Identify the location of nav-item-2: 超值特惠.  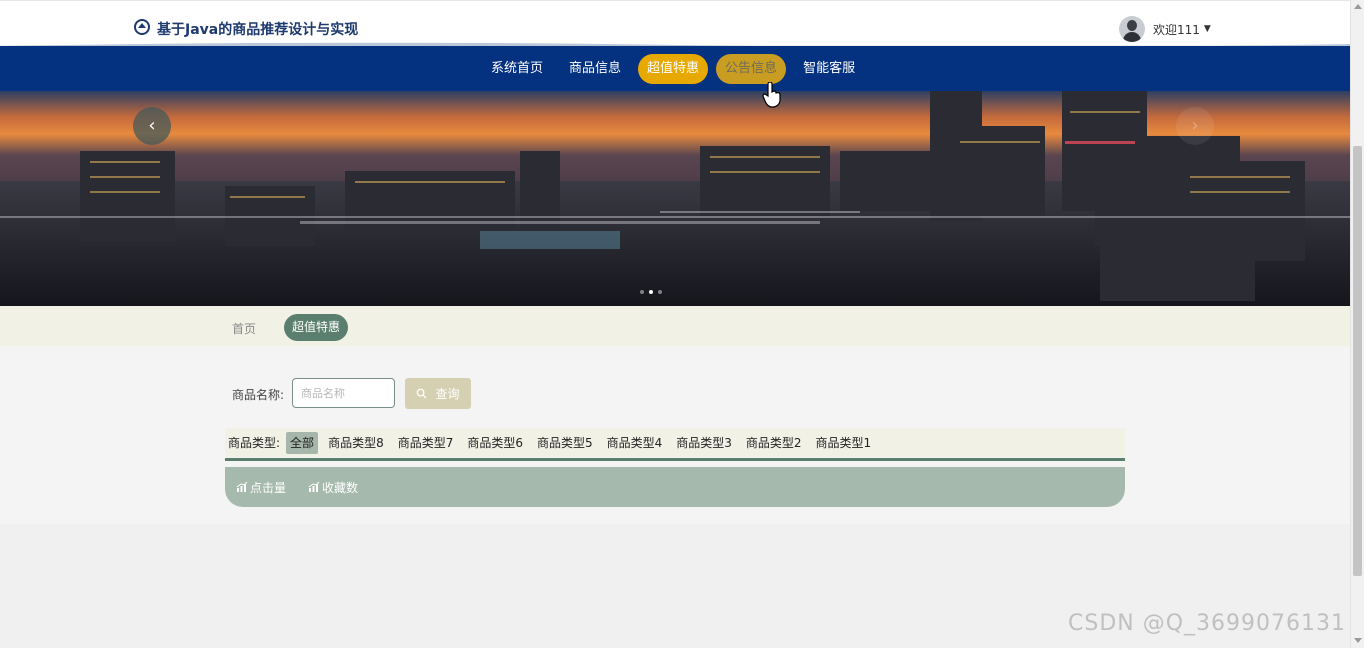
(673, 69).